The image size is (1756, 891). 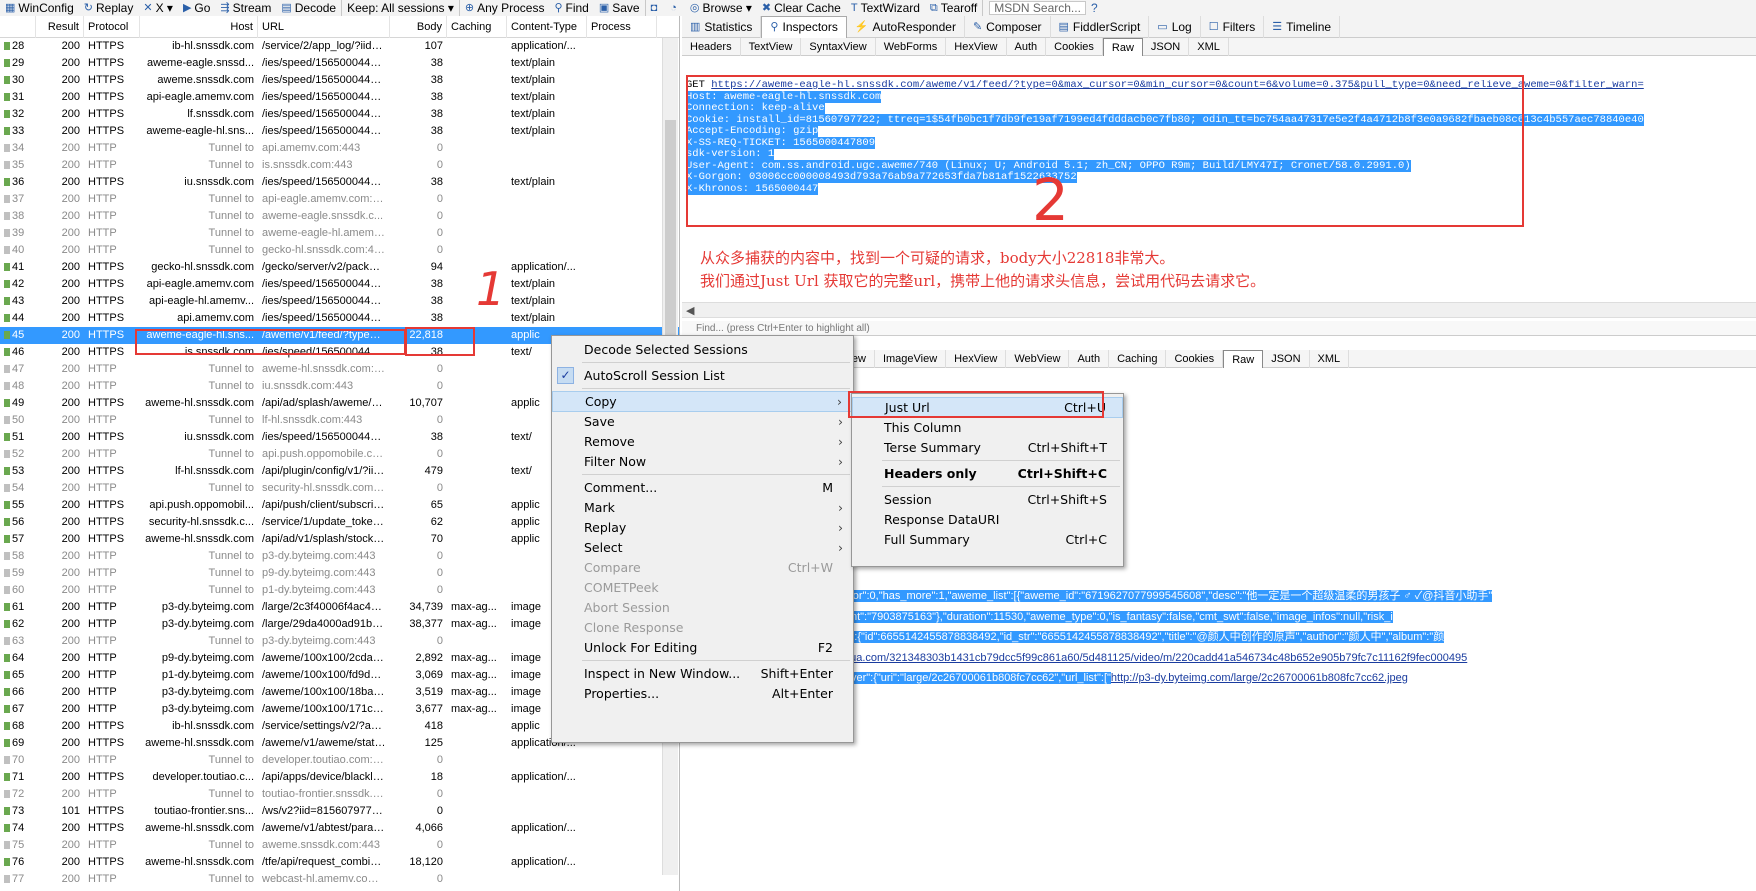 What do you see at coordinates (1008, 27) in the screenshot?
I see `tab-composer: ✎ Composer` at bounding box center [1008, 27].